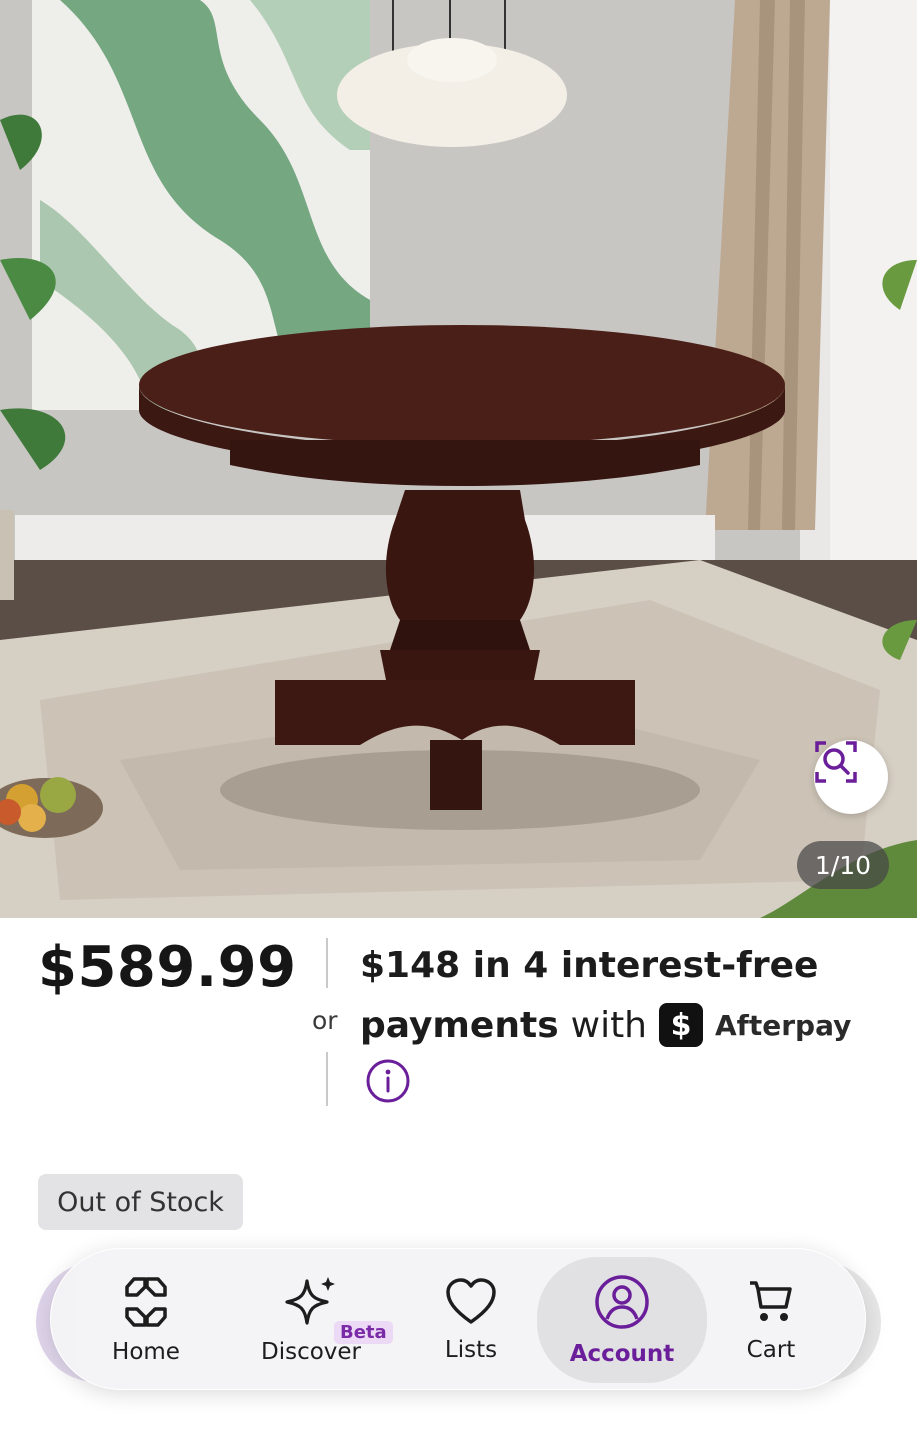 This screenshot has width=917, height=1440. Describe the element at coordinates (146, 1302) in the screenshot. I see `home-icon` at that location.